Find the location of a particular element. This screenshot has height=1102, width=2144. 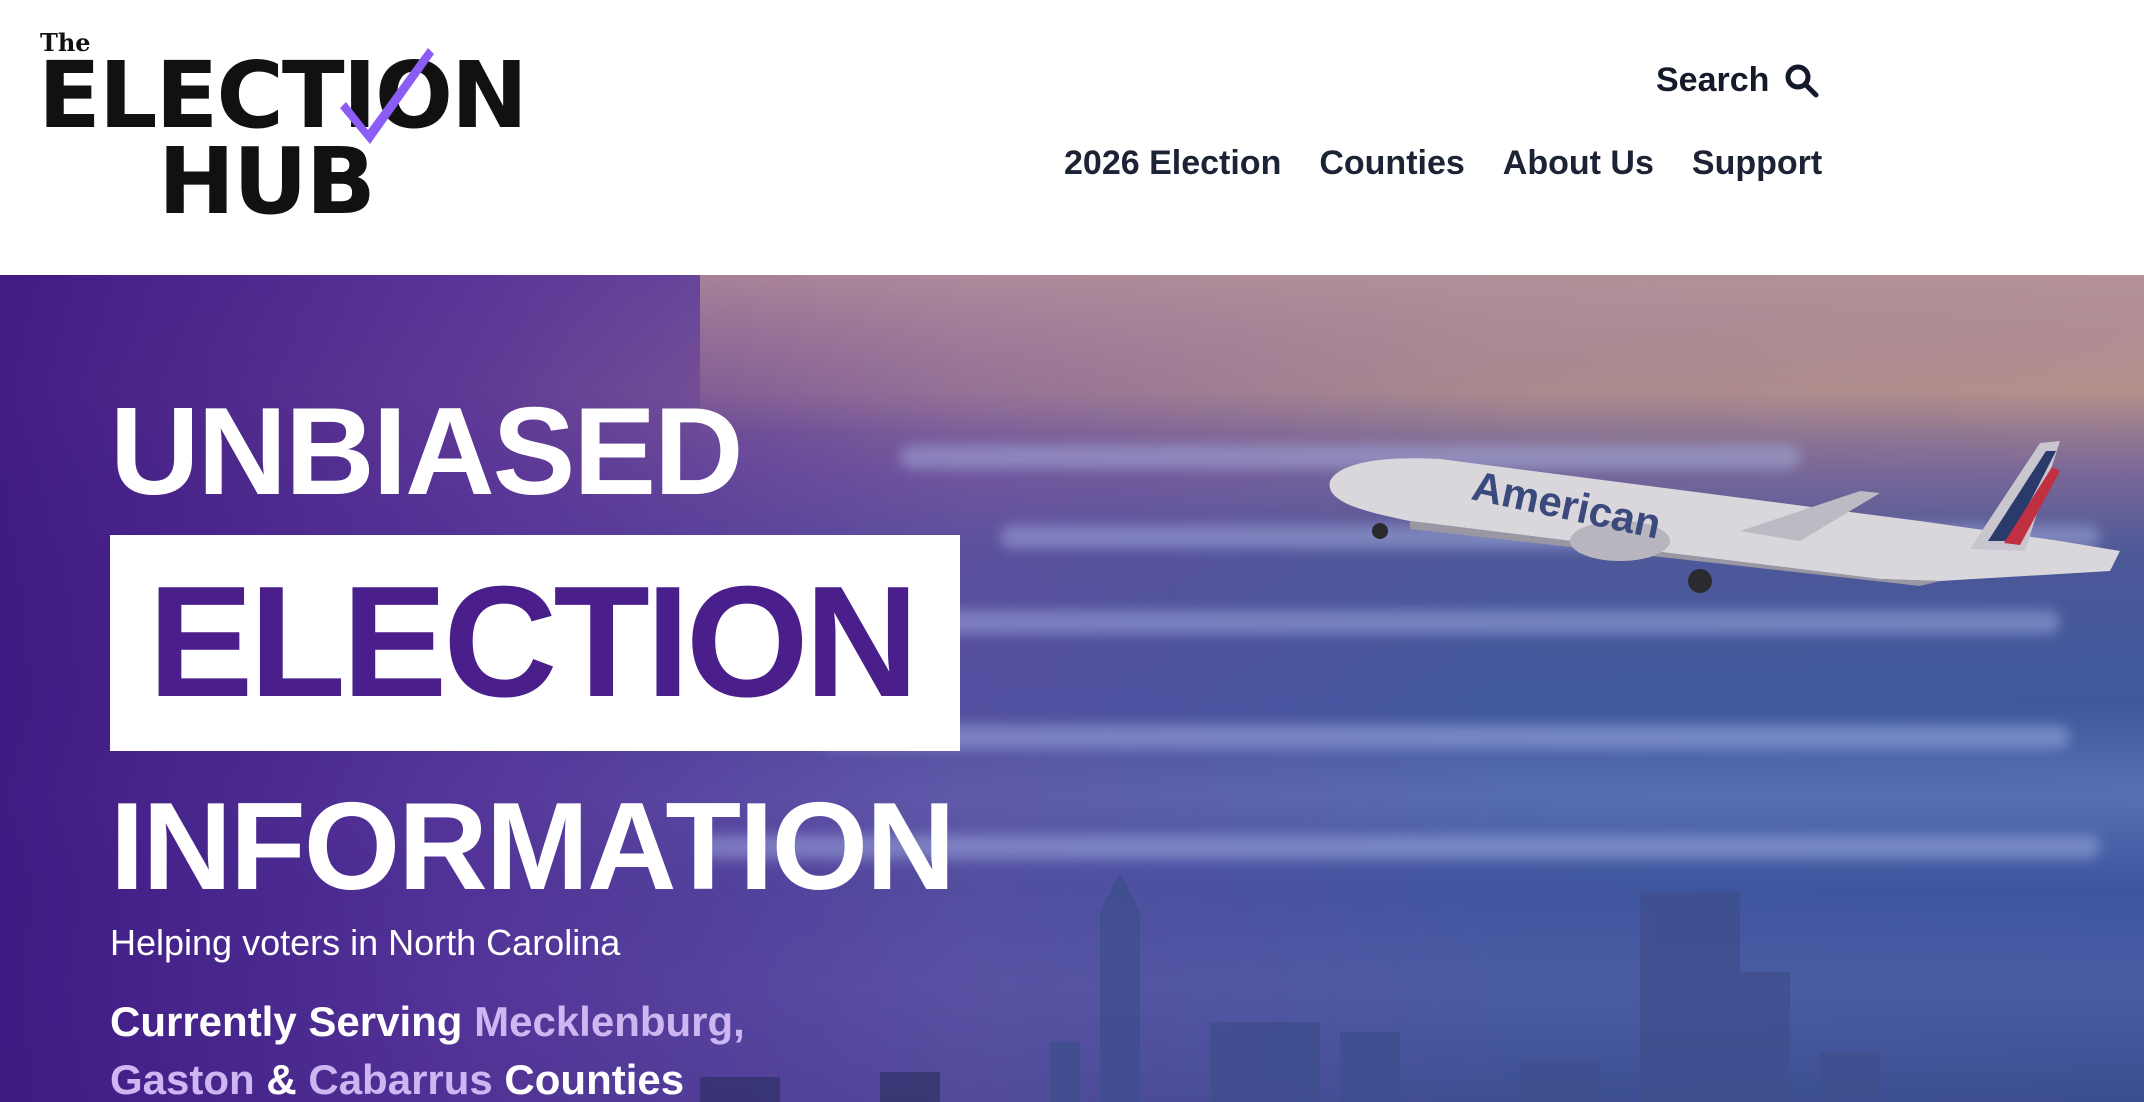

hero-title-election-box: ELECTION is located at coordinates (535, 643).